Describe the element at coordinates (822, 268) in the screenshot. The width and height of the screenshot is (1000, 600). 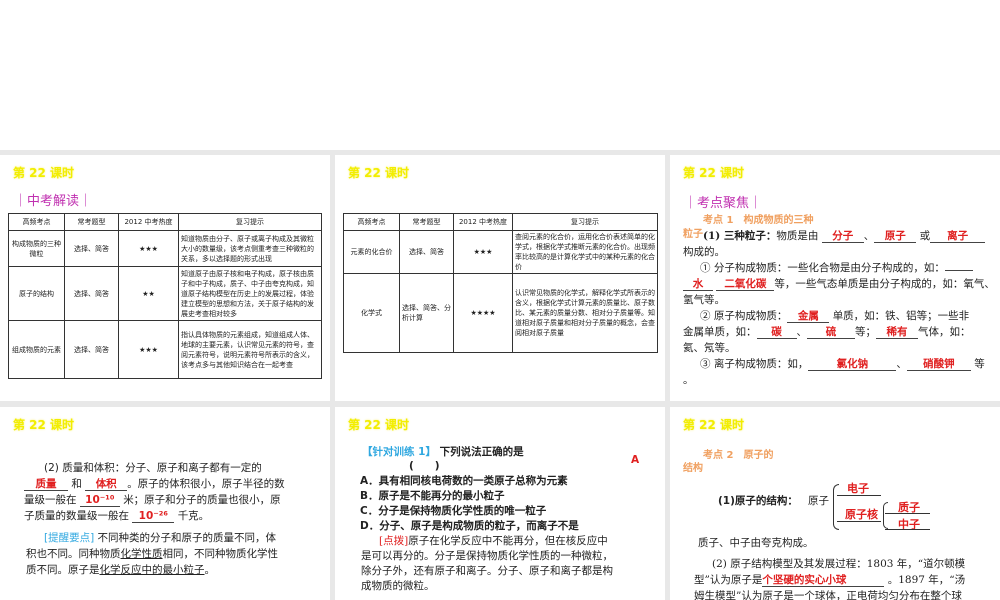
I see `text: ① 分子构成物质：一些化合物是由分子构成的，如：` at that location.